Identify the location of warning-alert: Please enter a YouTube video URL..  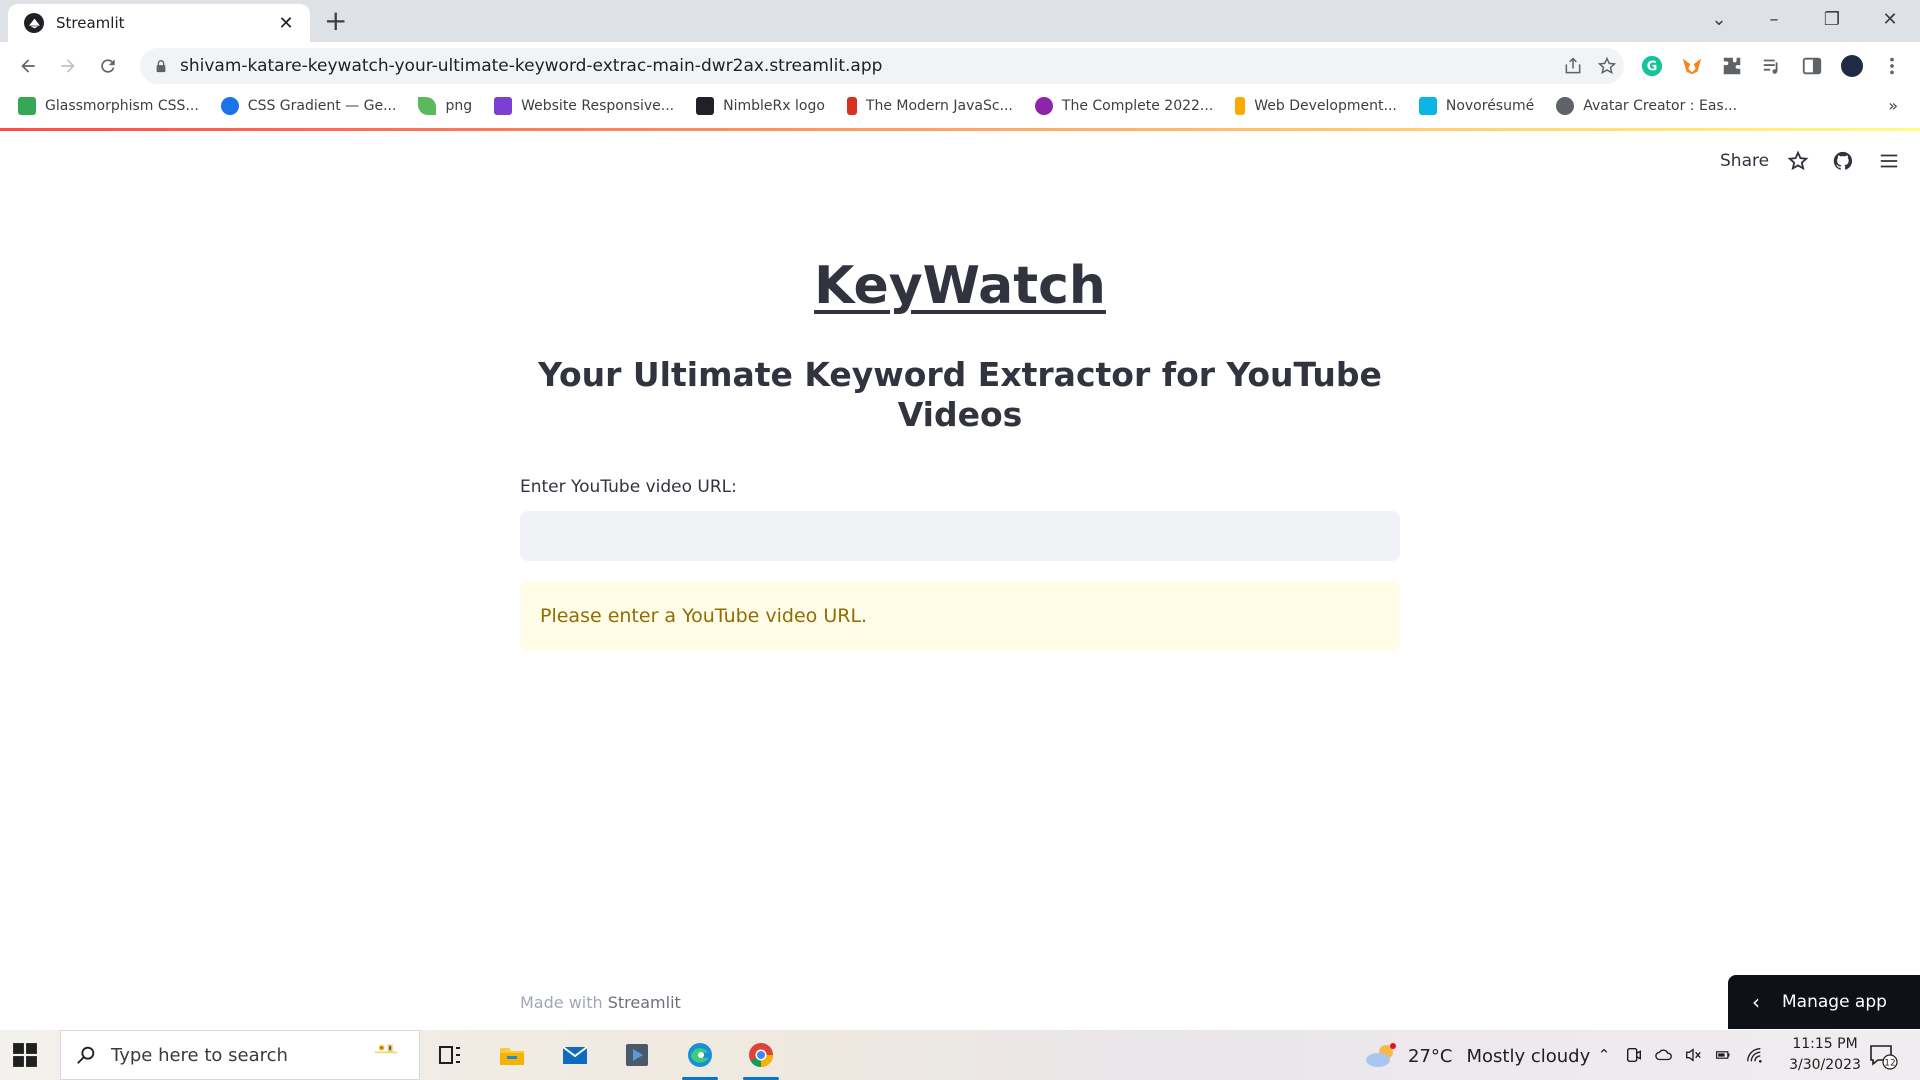
(960, 615).